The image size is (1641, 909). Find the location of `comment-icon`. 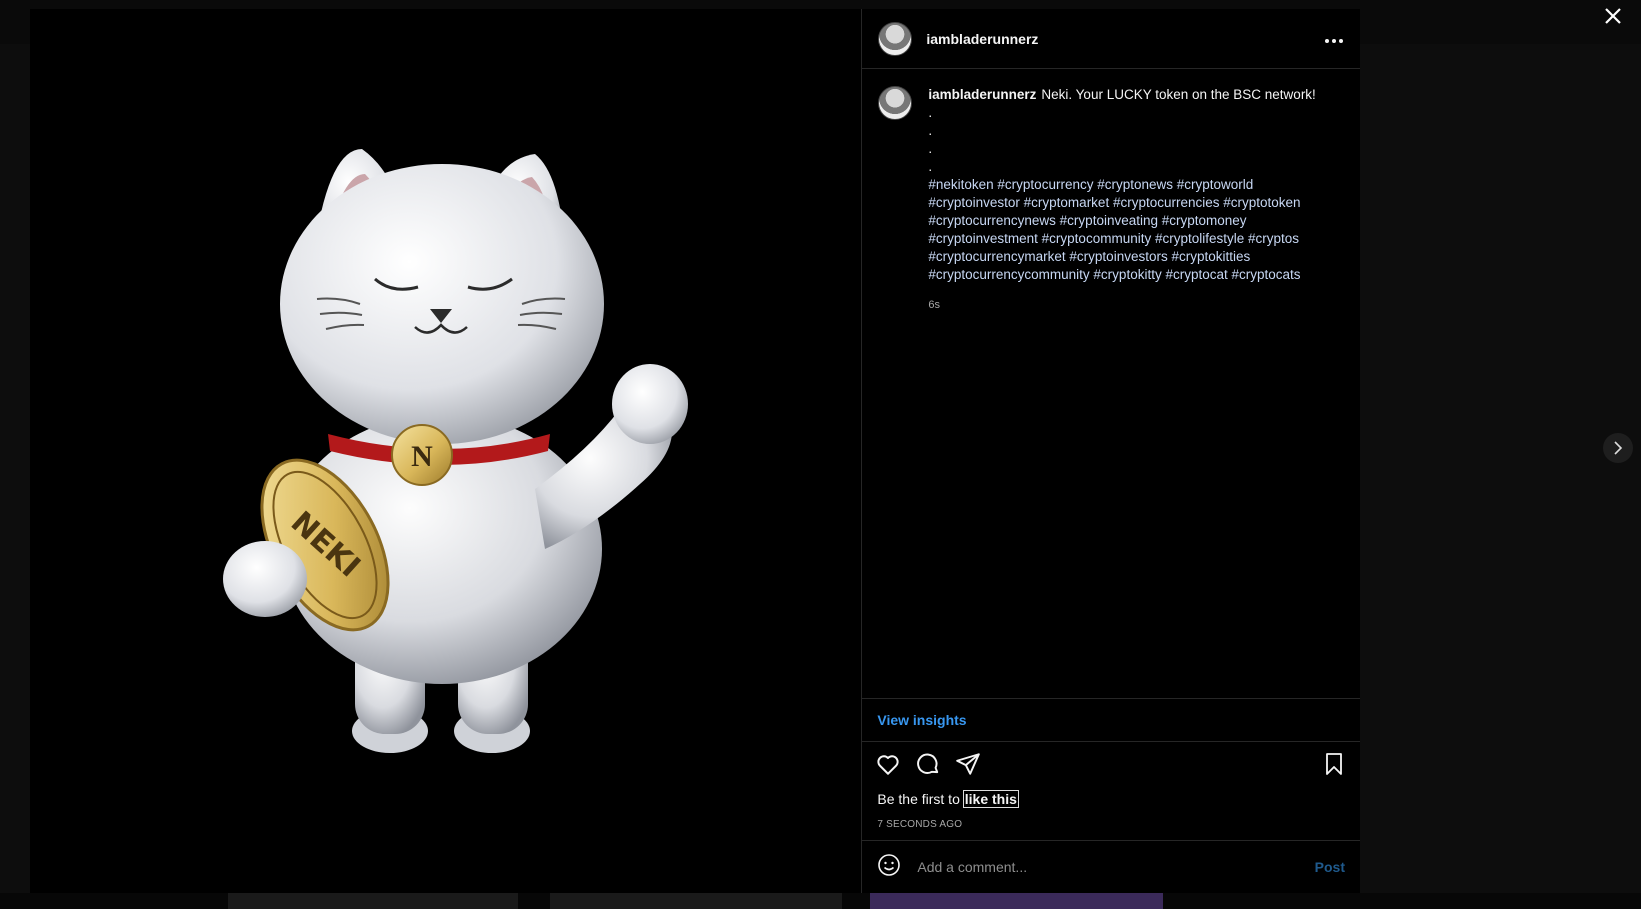

comment-icon is located at coordinates (928, 763).